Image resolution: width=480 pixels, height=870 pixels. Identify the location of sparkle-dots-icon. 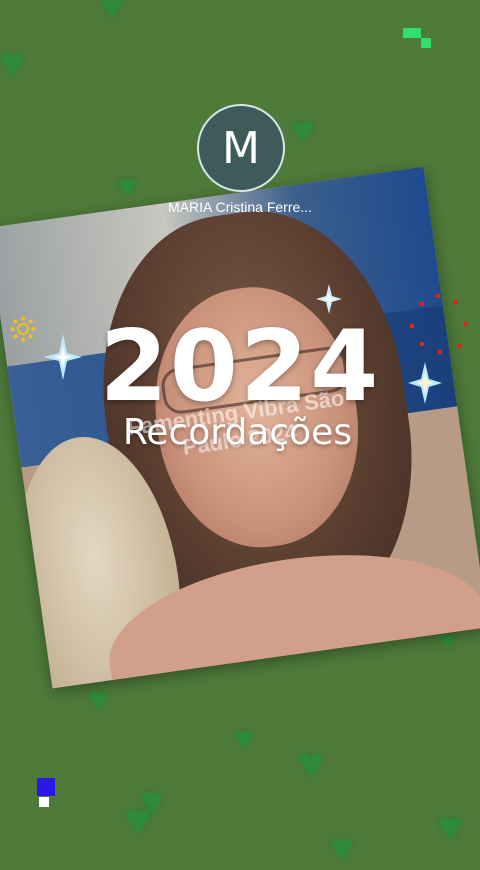
(439, 324).